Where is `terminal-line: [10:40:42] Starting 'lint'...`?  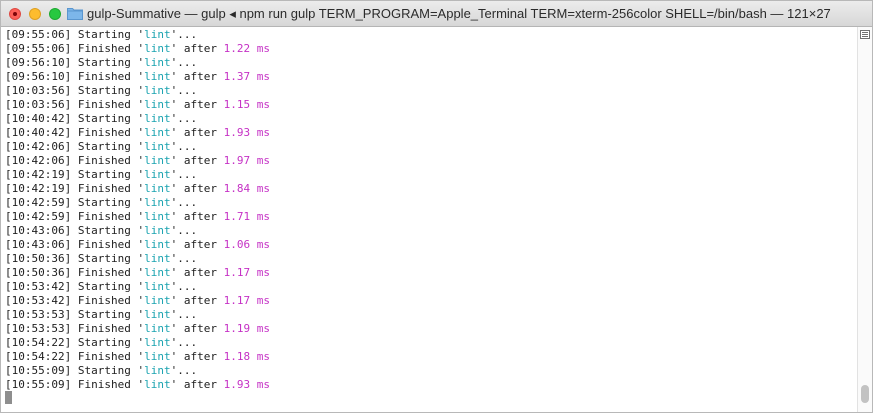 terminal-line: [10:40:42] Starting 'lint'... is located at coordinates (137, 119).